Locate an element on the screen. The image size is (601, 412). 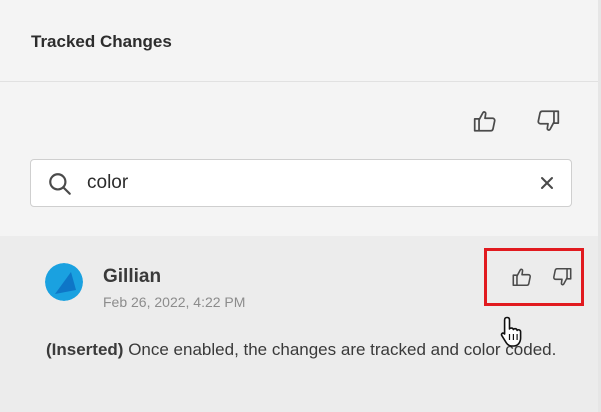
change-timestamp: Feb 26, 2022, 4:22 PM is located at coordinates (174, 302).